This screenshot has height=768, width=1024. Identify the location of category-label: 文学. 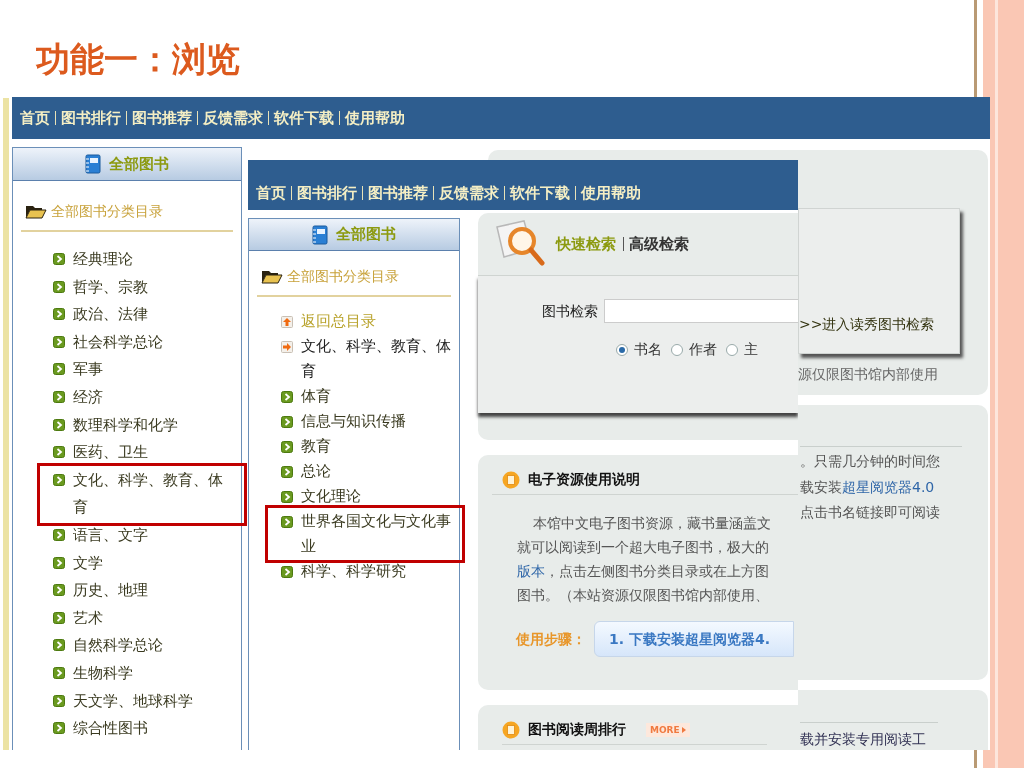
(88, 563).